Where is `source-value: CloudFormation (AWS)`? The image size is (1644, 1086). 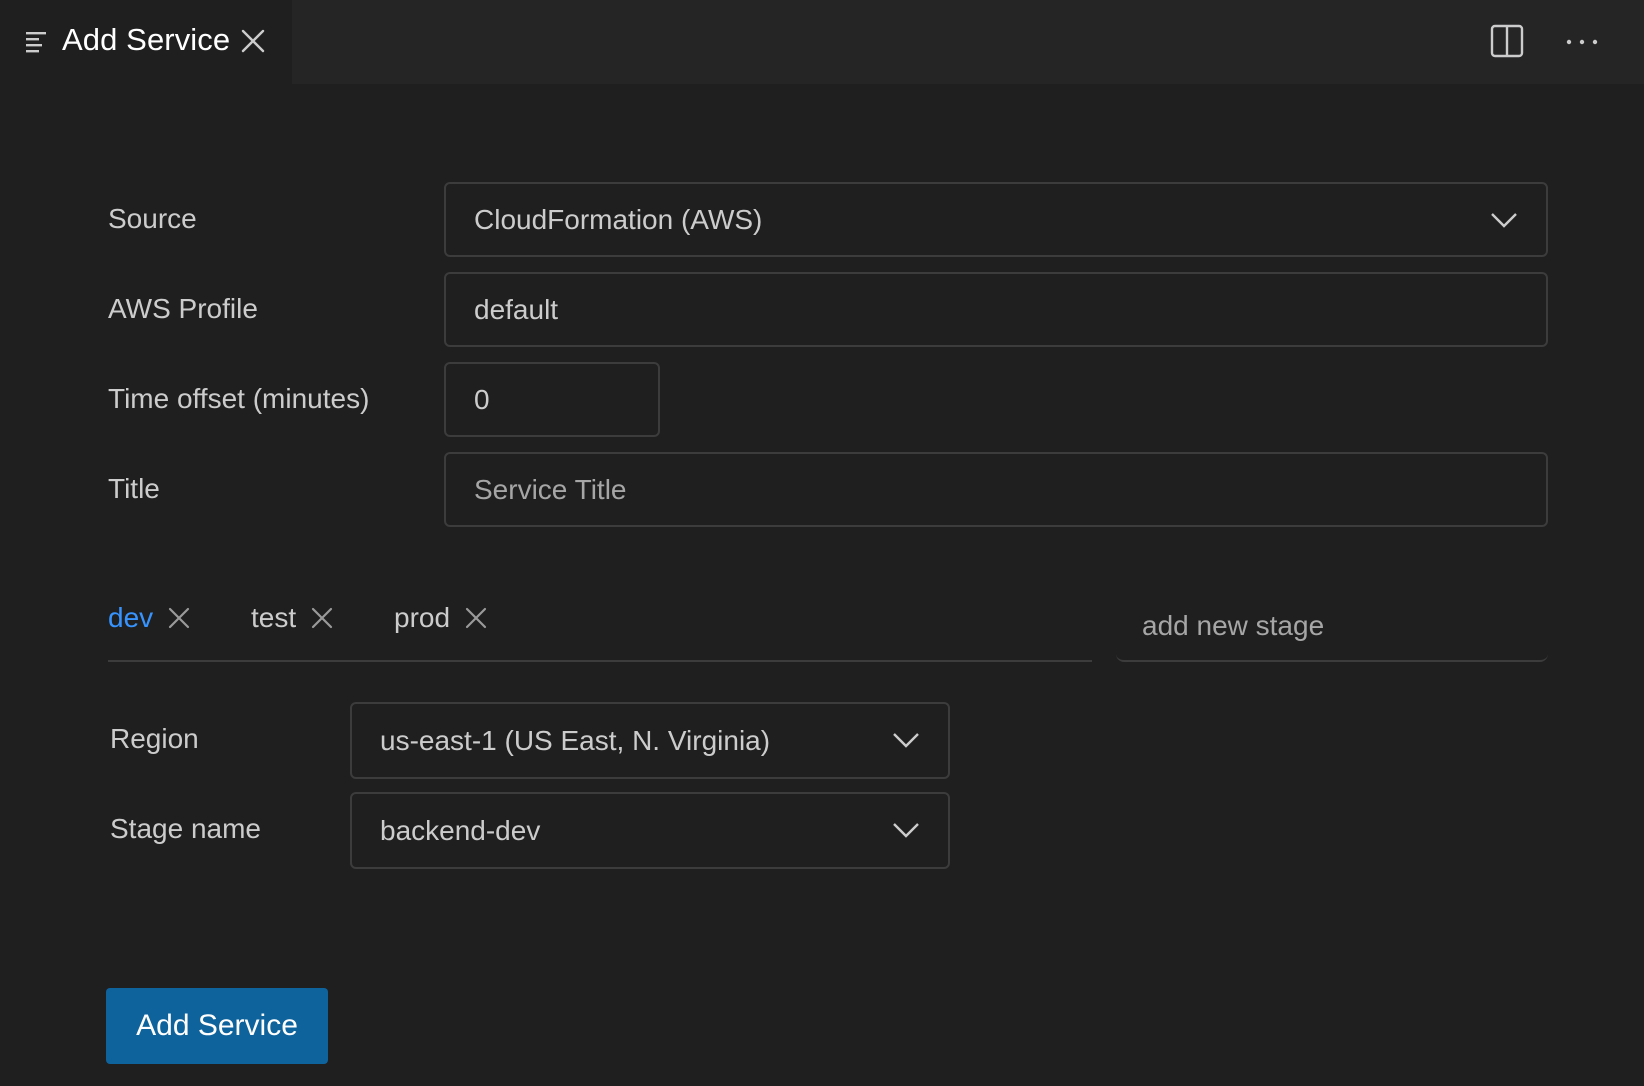
source-value: CloudFormation (AWS) is located at coordinates (618, 219).